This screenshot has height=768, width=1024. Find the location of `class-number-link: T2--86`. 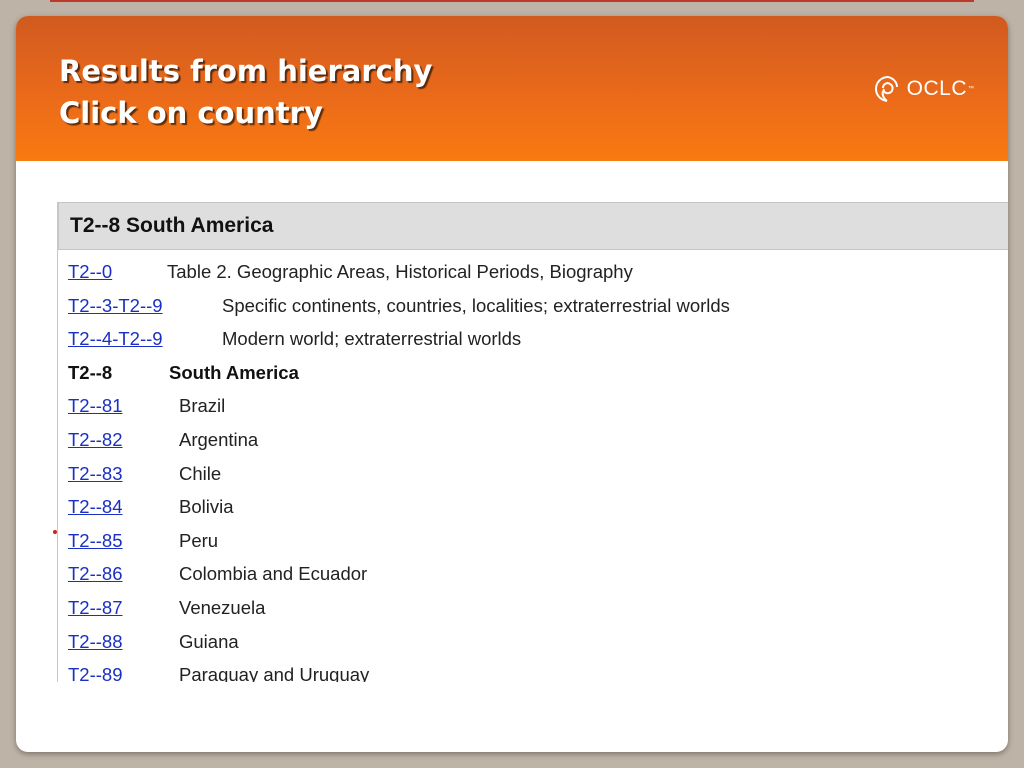

class-number-link: T2--86 is located at coordinates (95, 574).